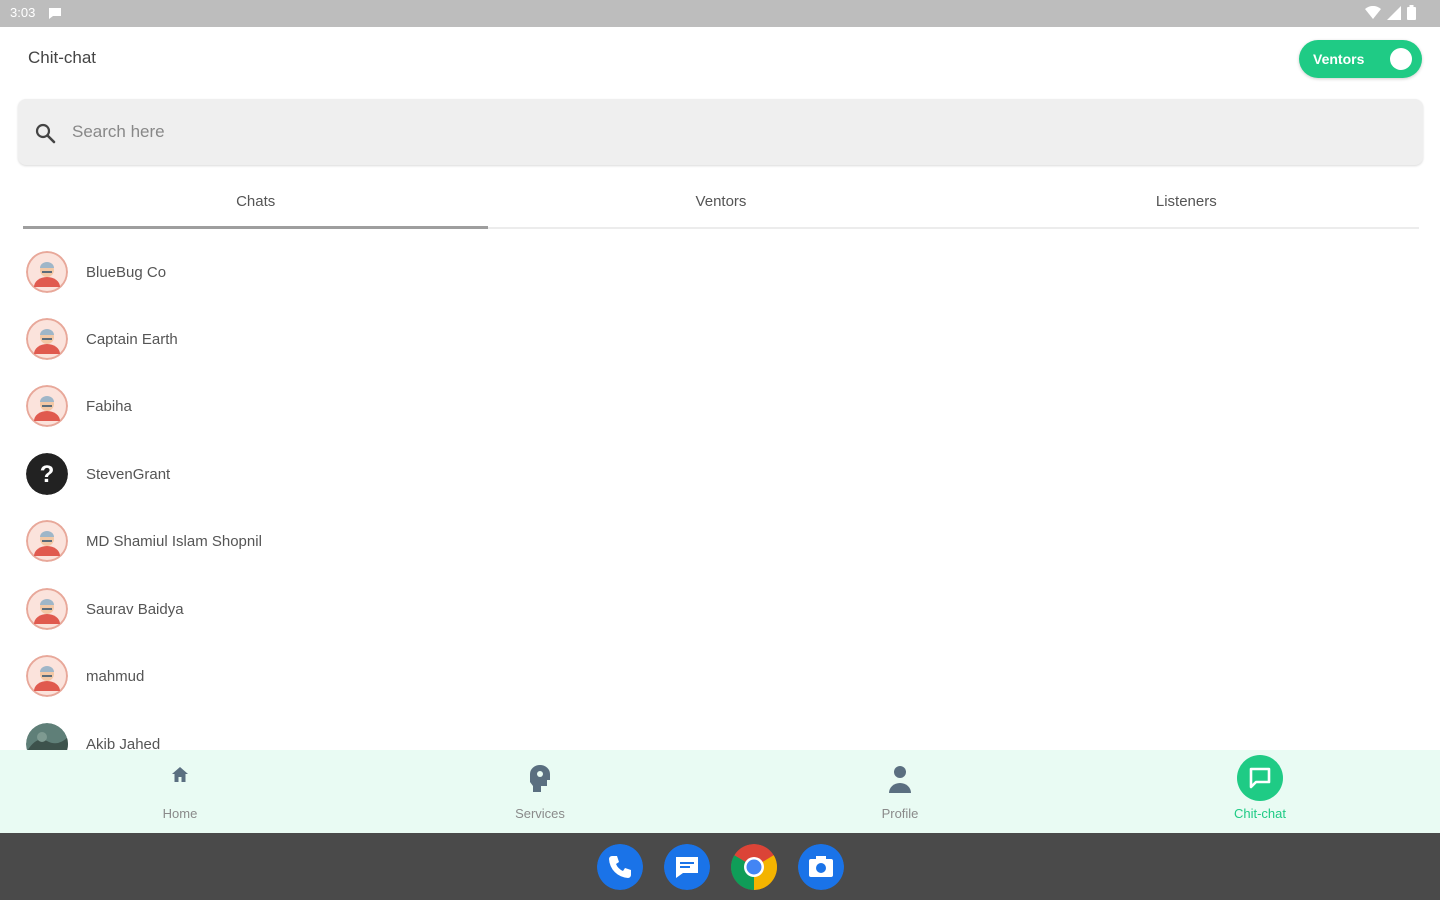 This screenshot has height=900, width=1440. I want to click on toggle-label: Ventors, so click(1339, 59).